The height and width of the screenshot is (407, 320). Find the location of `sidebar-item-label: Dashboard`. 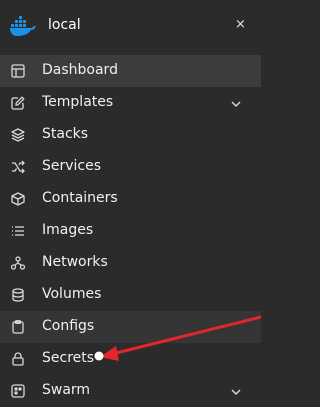

sidebar-item-label: Dashboard is located at coordinates (80, 70).